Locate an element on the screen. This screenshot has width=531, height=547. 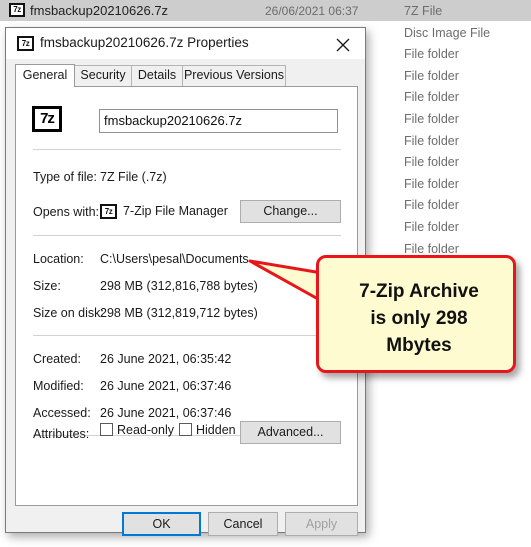
modified-value: 26 June 2021, 06:37:46 is located at coordinates (166, 386).